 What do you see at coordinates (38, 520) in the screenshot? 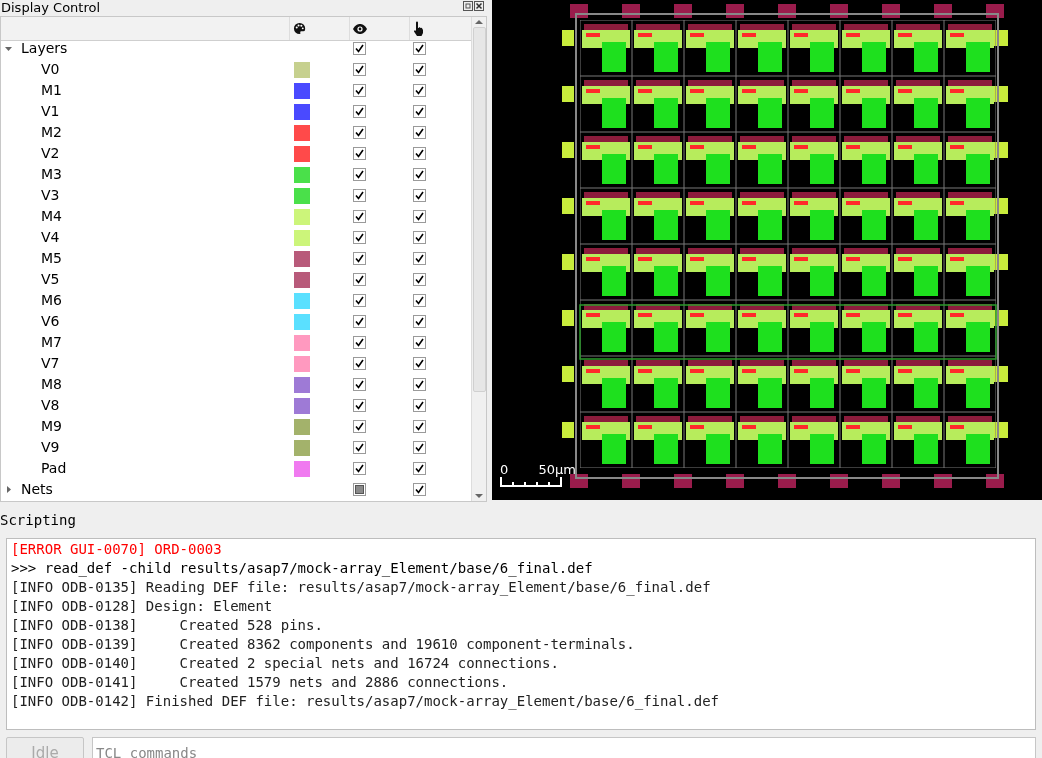
I see `panel-title: Scripting` at bounding box center [38, 520].